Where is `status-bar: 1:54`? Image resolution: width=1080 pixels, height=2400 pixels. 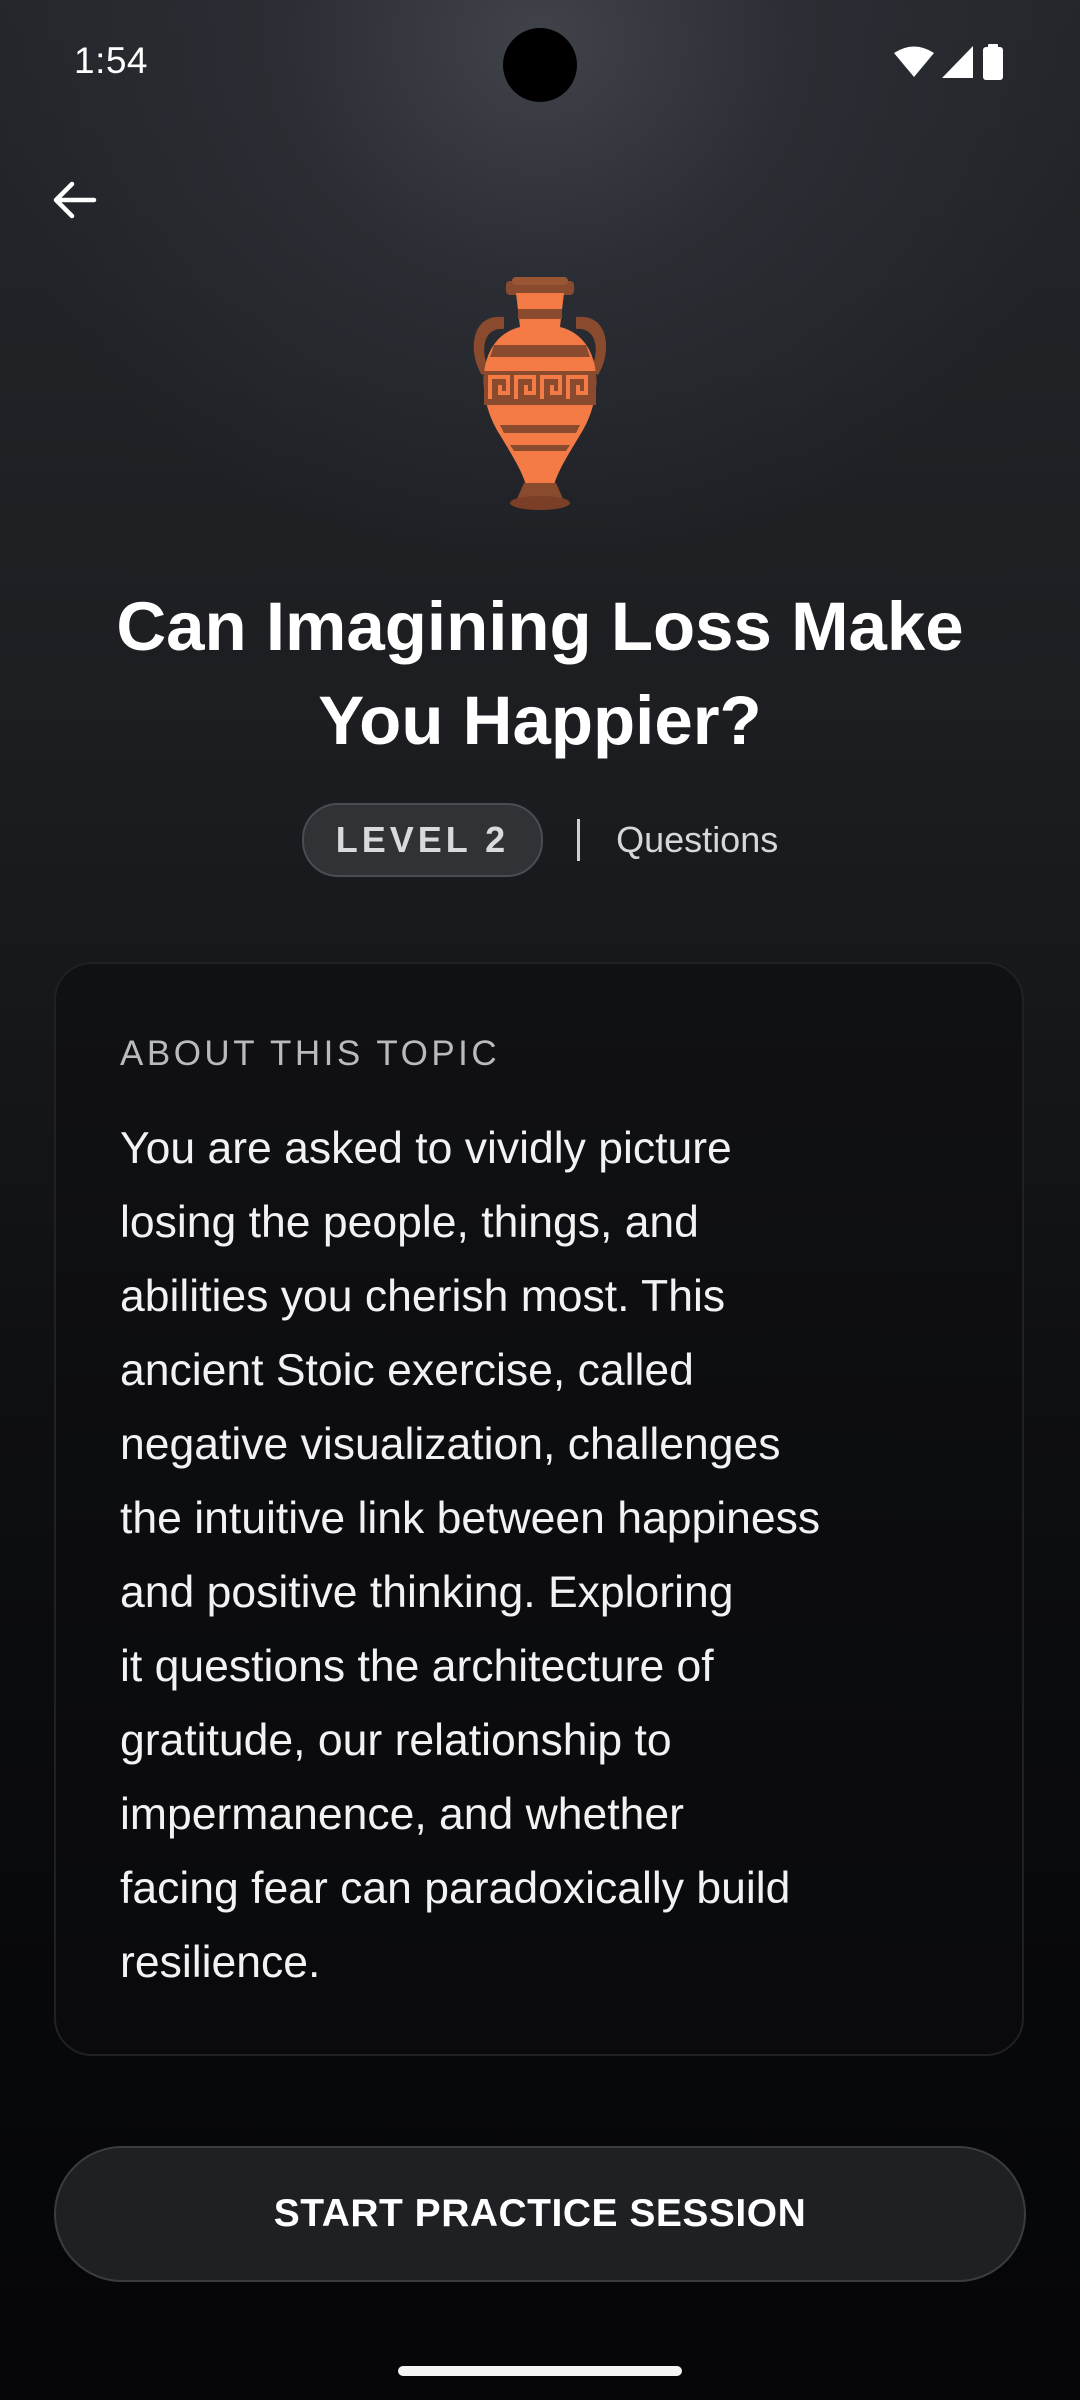
status-bar: 1:54 is located at coordinates (540, 65).